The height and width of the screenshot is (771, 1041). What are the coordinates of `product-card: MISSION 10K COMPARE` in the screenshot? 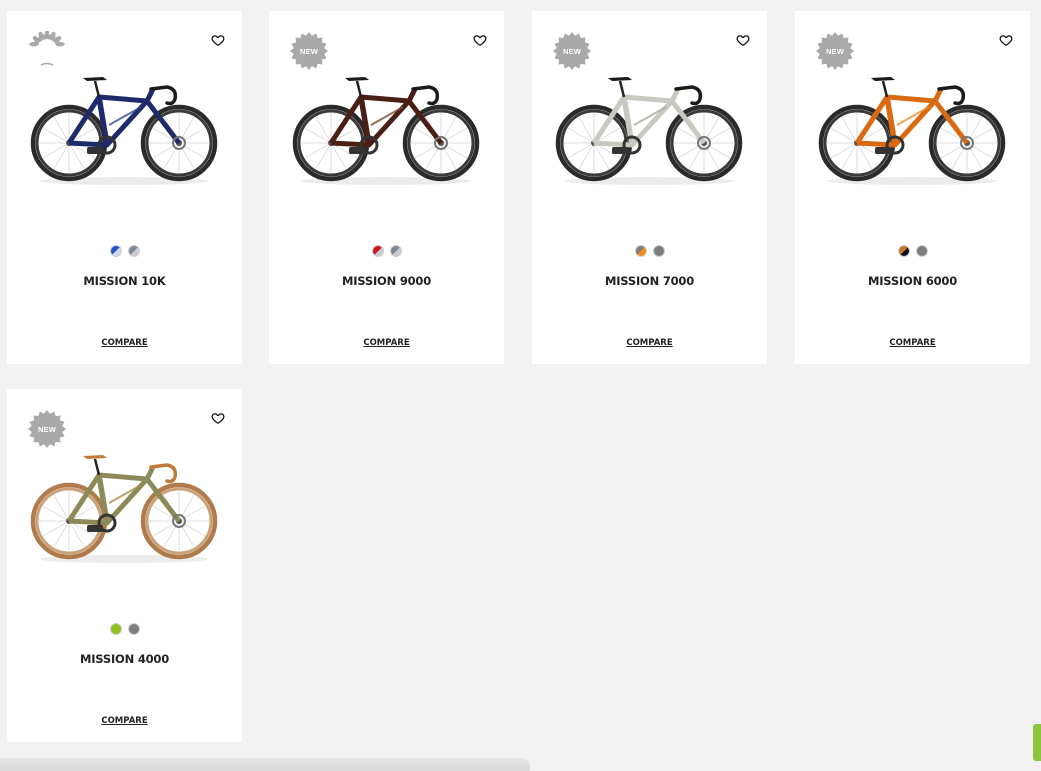 It's located at (124, 187).